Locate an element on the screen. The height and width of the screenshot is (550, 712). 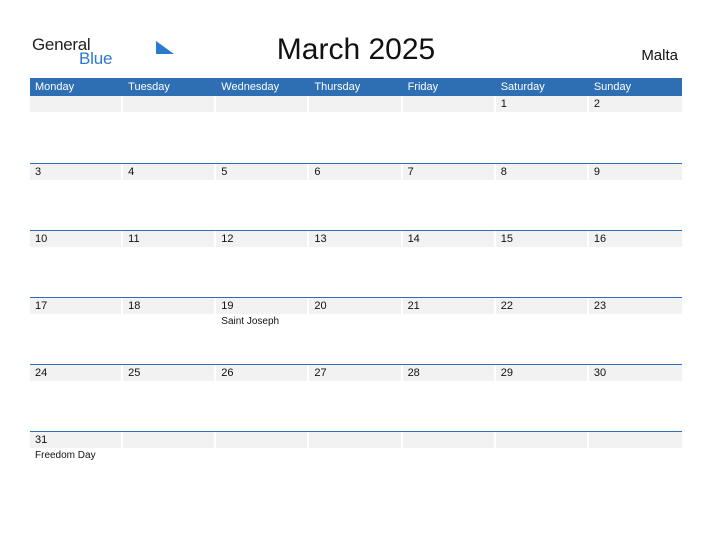
week-row: 3 4 5 6 7 8 9 is located at coordinates (356, 196).